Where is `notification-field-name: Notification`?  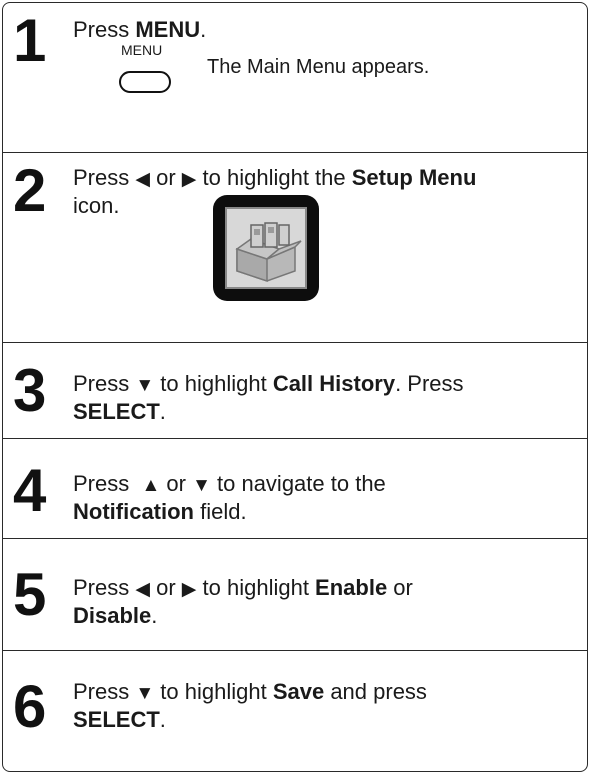 notification-field-name: Notification is located at coordinates (133, 511).